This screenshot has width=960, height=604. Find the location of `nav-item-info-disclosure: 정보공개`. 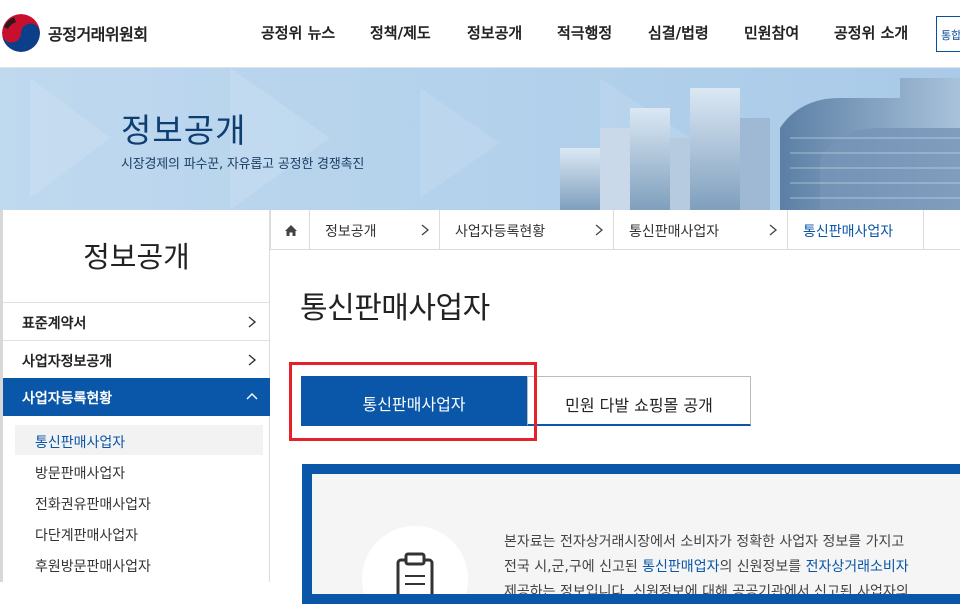

nav-item-info-disclosure: 정보공개 is located at coordinates (494, 32).